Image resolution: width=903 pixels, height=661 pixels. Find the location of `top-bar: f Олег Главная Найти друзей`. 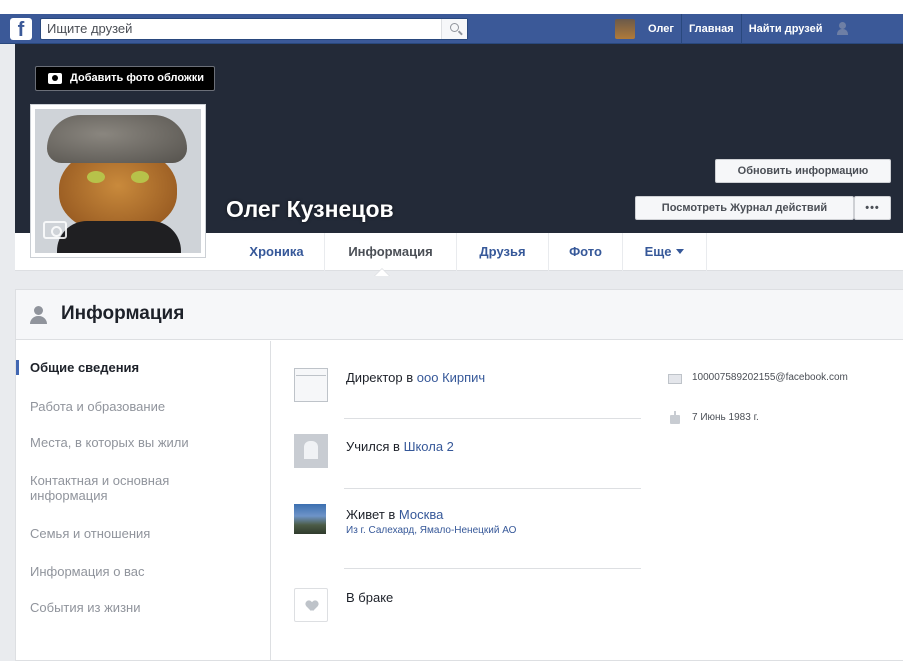

top-bar: f Олег Главная Найти друзей is located at coordinates (451, 22).